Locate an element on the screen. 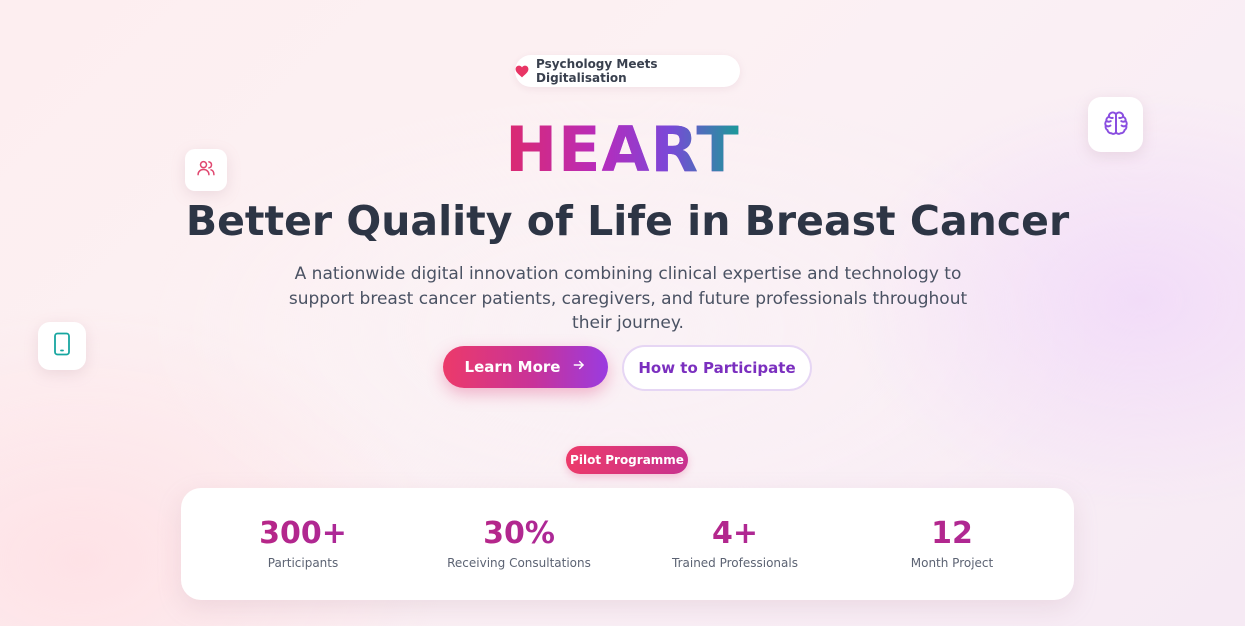 The width and height of the screenshot is (1245, 626). tablet-icon is located at coordinates (62, 346).